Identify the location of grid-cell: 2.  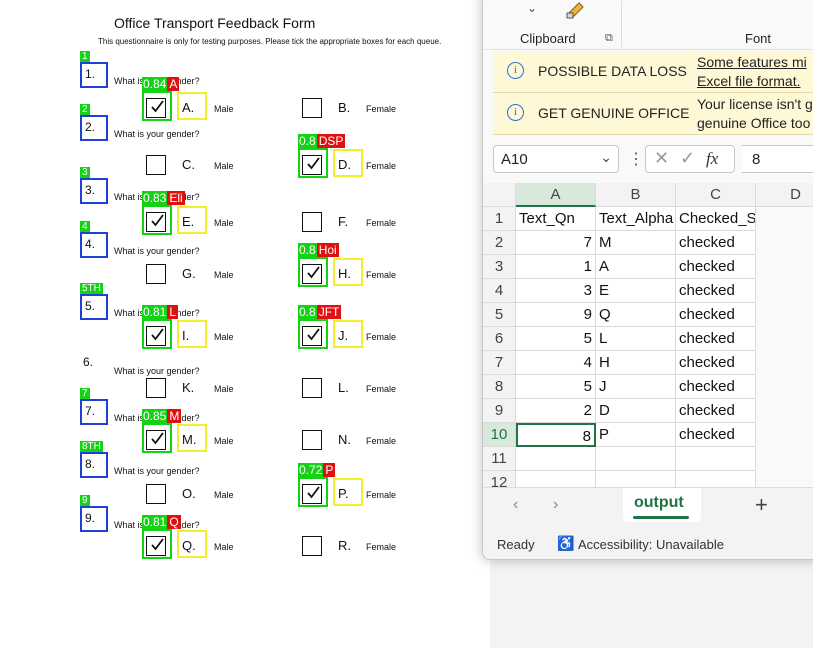
(556, 411).